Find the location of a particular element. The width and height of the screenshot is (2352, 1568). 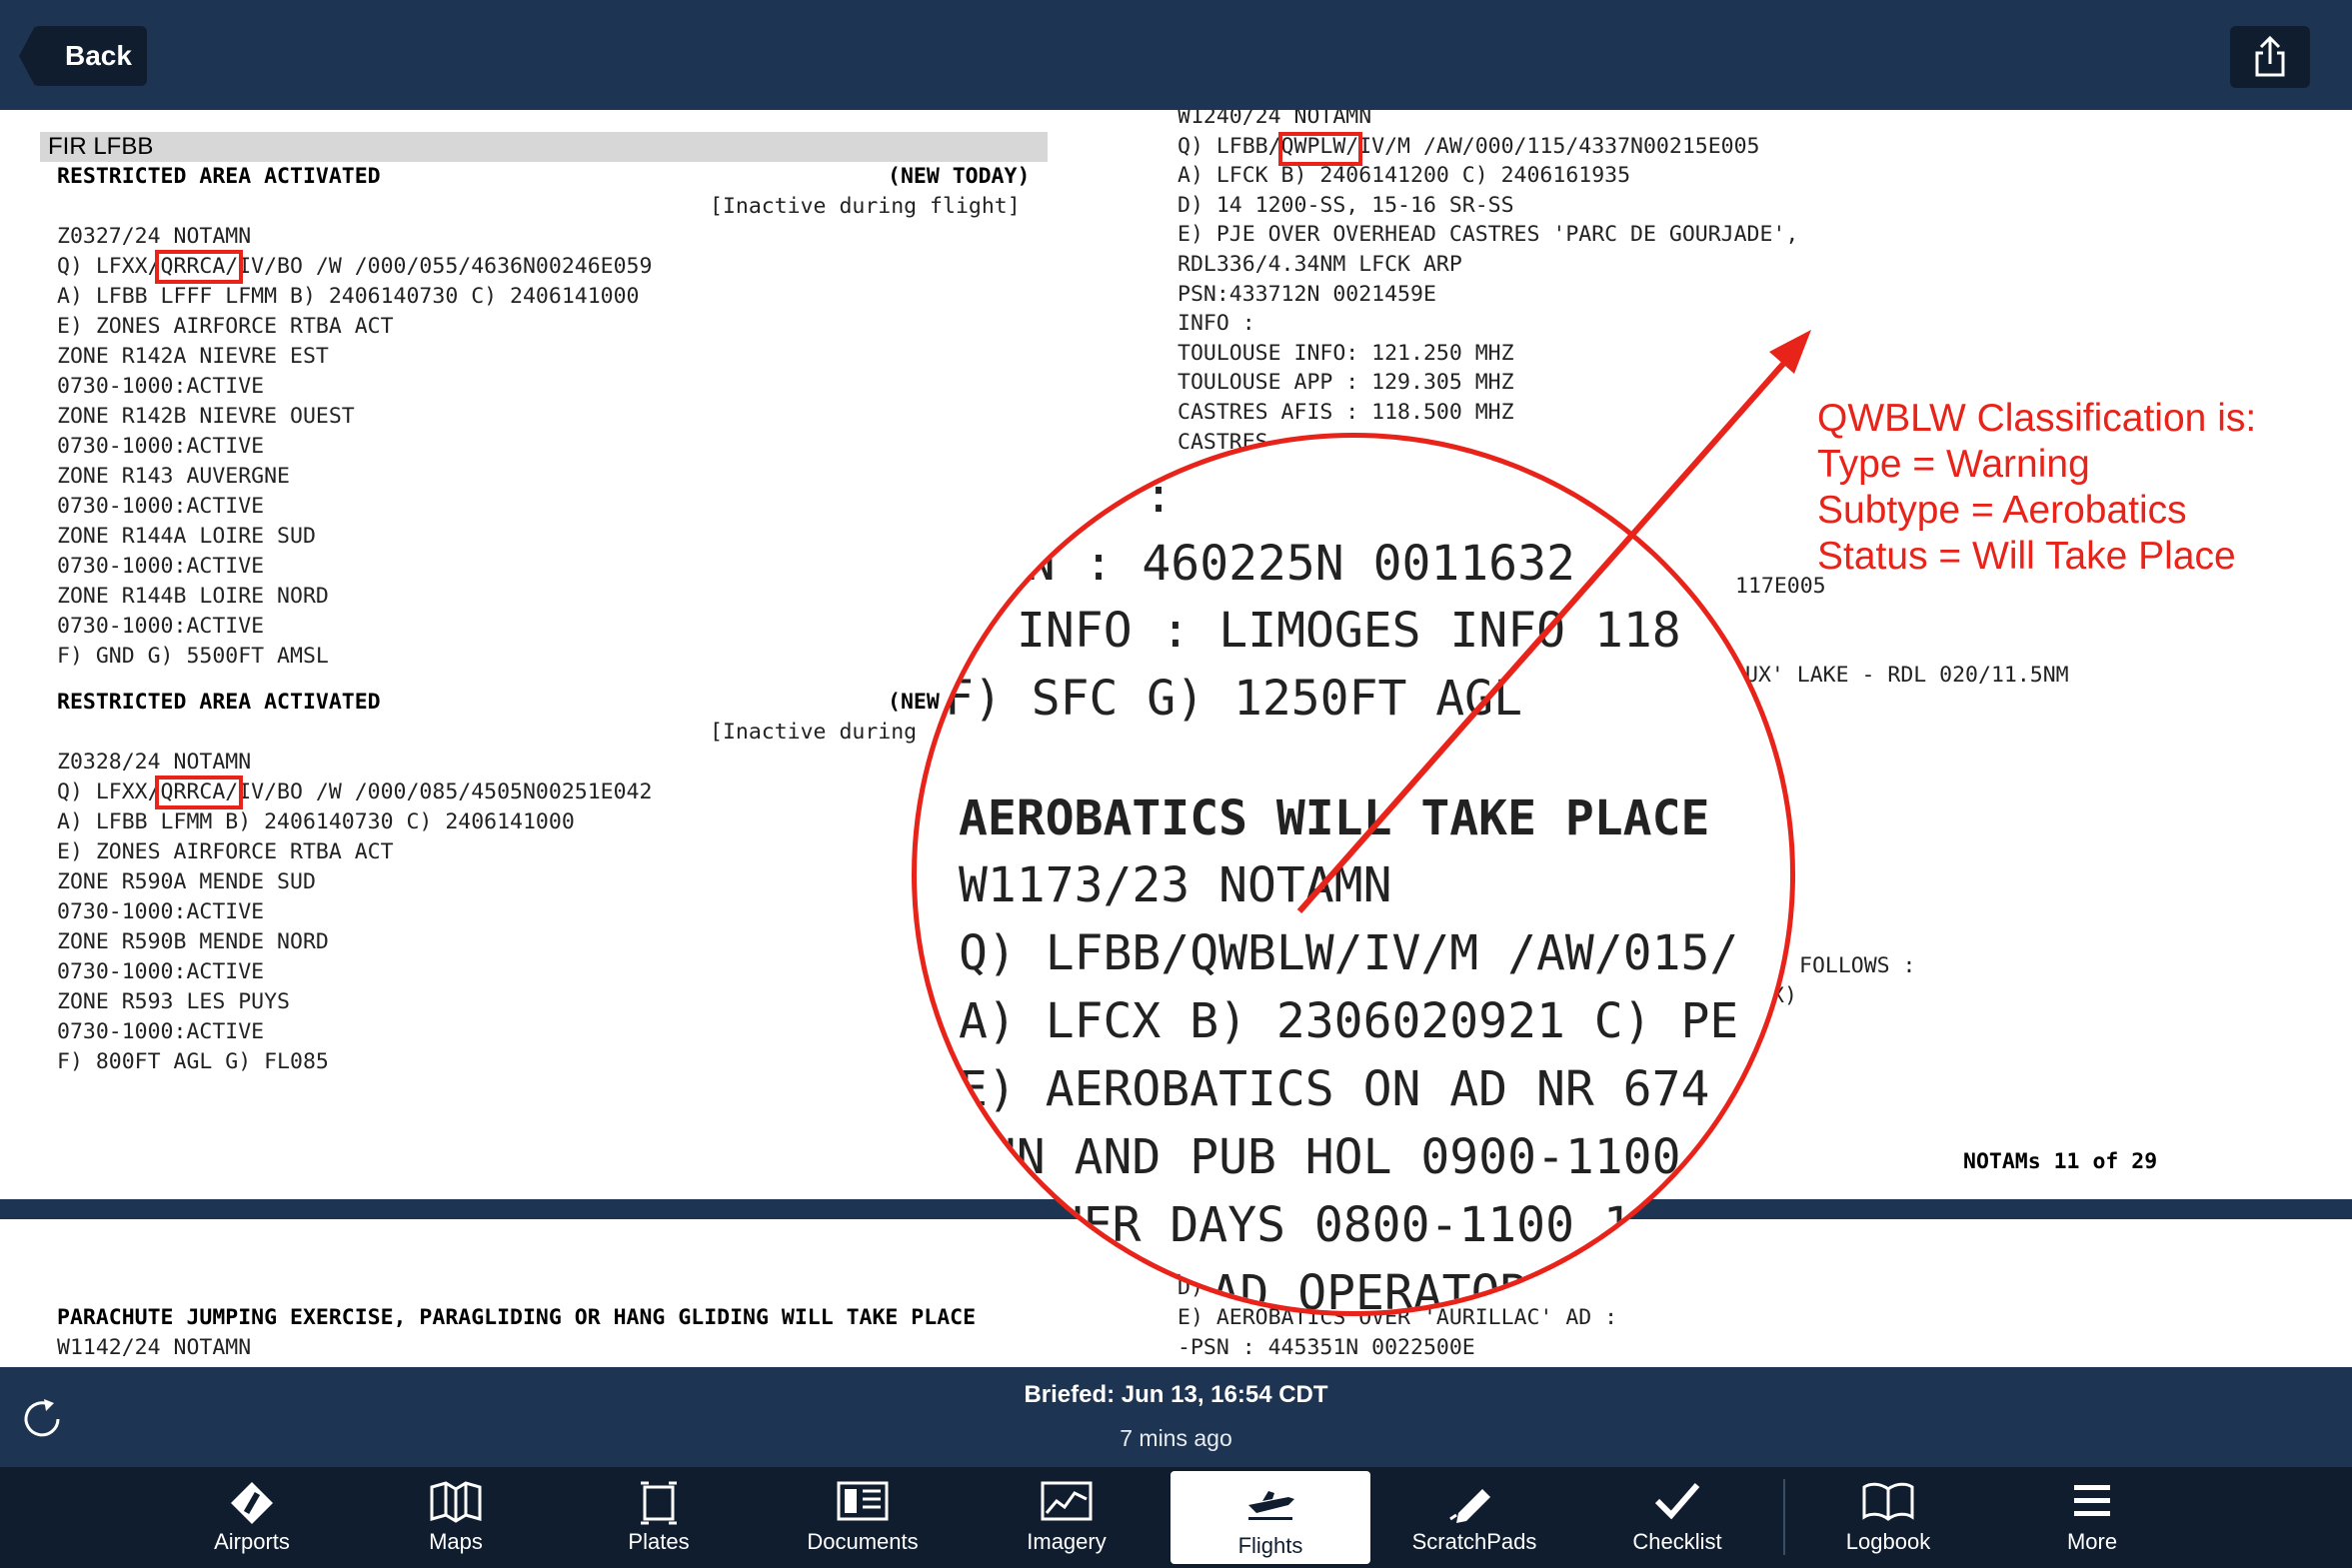

magnified-notam-line: SUN AND PUB HOL 0900-1100 is located at coordinates (1320, 1157).